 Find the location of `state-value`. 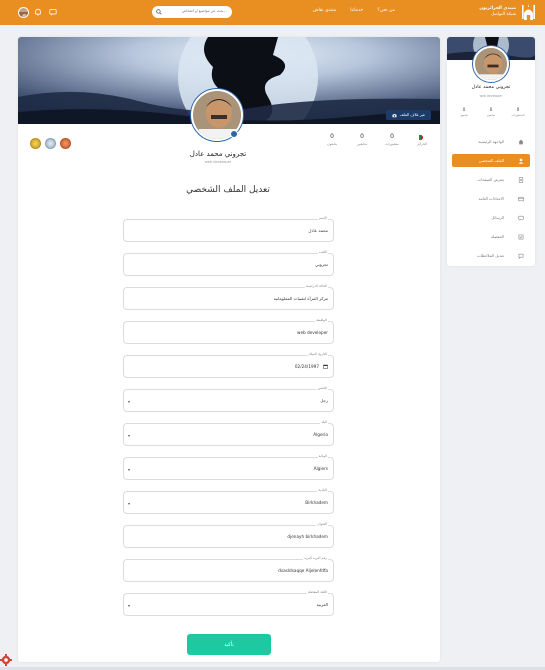

state-value is located at coordinates (230, 468).